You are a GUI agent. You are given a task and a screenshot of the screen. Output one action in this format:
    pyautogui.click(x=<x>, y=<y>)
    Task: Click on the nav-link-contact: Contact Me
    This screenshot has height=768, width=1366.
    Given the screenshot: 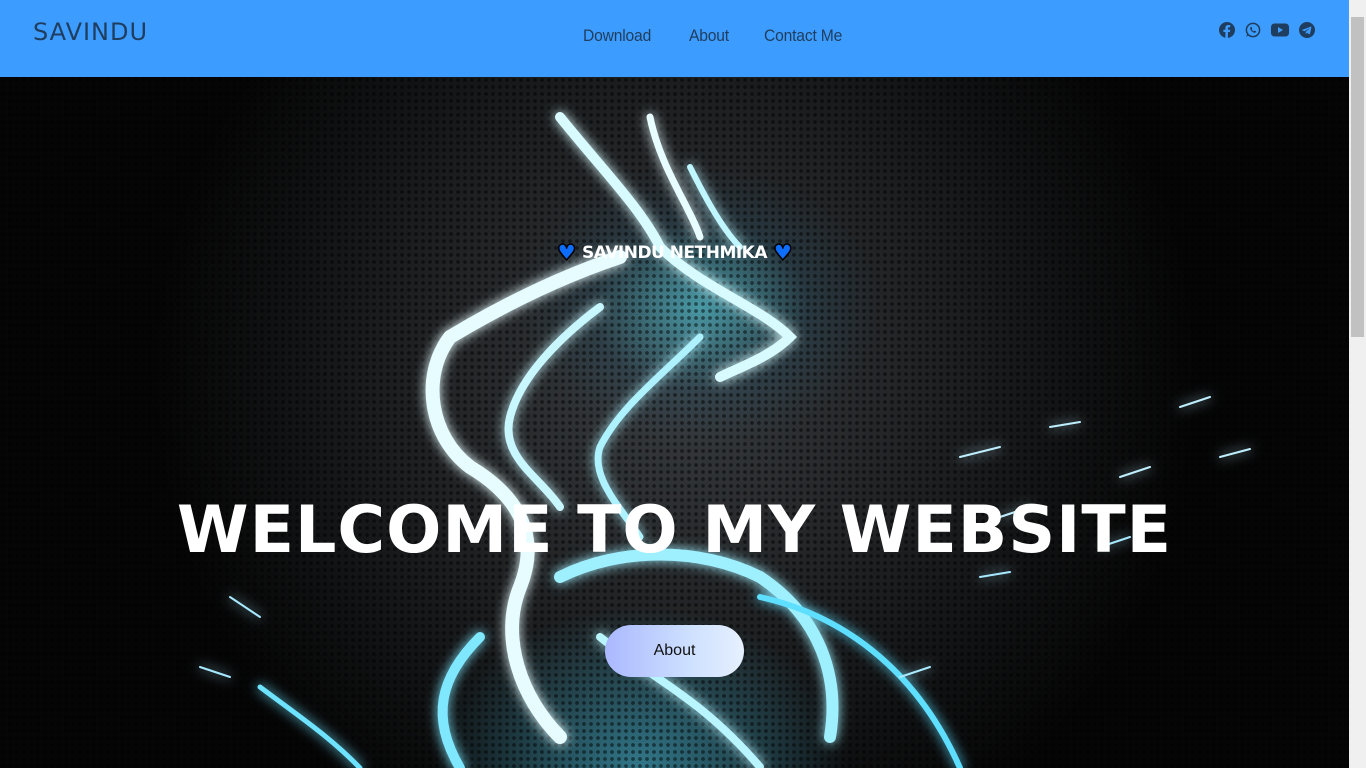 What is the action you would take?
    pyautogui.click(x=803, y=36)
    